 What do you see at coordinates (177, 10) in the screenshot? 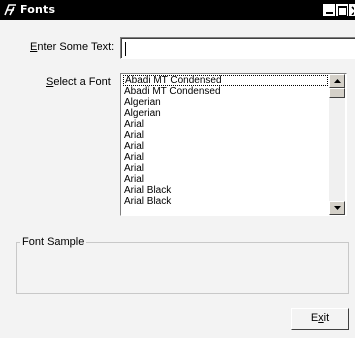
I see `title-bar: Fonts` at bounding box center [177, 10].